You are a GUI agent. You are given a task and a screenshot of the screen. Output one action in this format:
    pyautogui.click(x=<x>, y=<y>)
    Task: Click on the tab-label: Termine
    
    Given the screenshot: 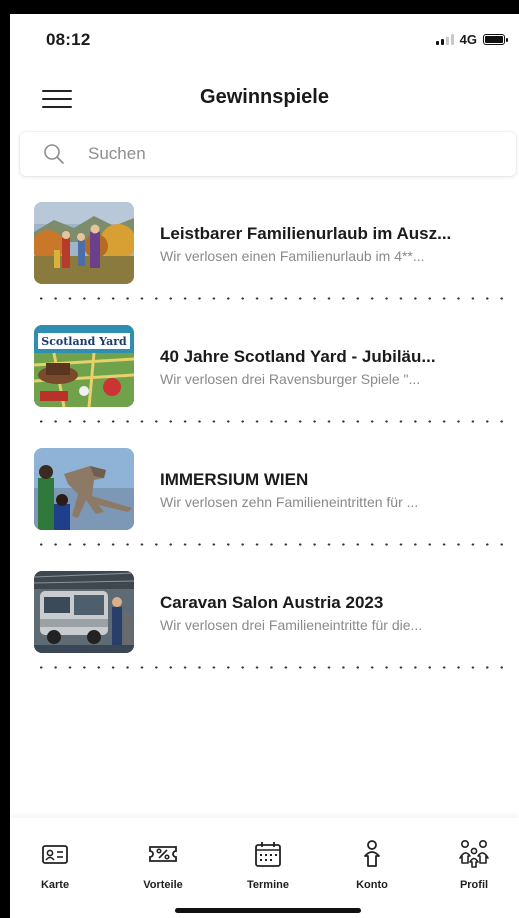 What is the action you would take?
    pyautogui.click(x=268, y=885)
    